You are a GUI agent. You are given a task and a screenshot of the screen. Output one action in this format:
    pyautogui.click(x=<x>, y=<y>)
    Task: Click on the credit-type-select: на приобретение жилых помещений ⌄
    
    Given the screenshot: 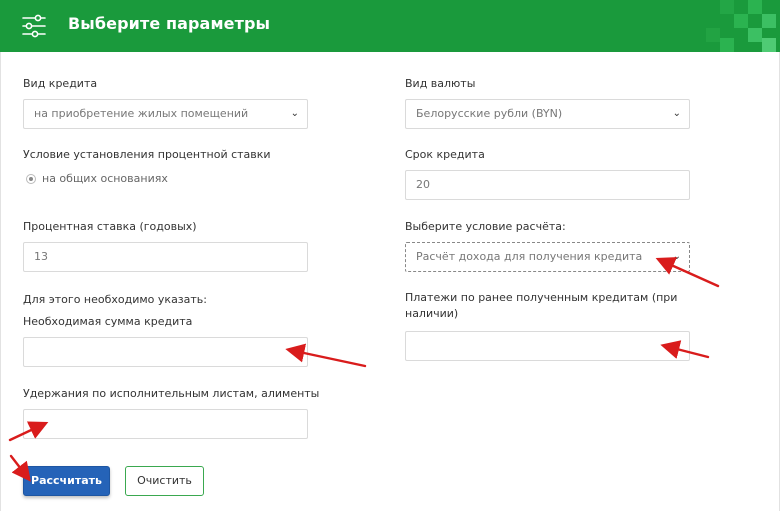 What is the action you would take?
    pyautogui.click(x=165, y=114)
    